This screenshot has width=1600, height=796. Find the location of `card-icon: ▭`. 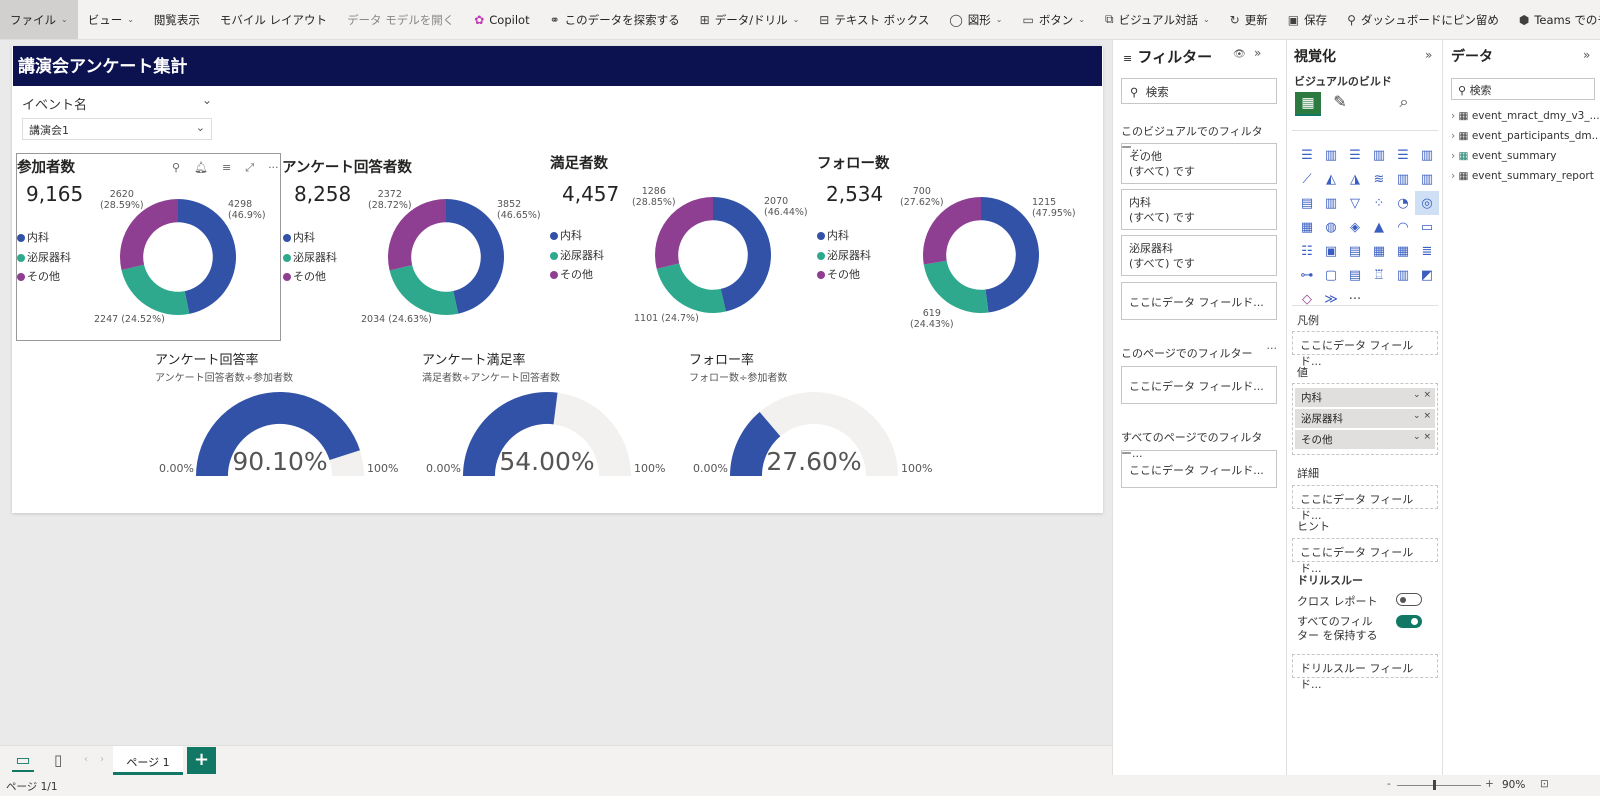

card-icon: ▭ is located at coordinates (1427, 227).